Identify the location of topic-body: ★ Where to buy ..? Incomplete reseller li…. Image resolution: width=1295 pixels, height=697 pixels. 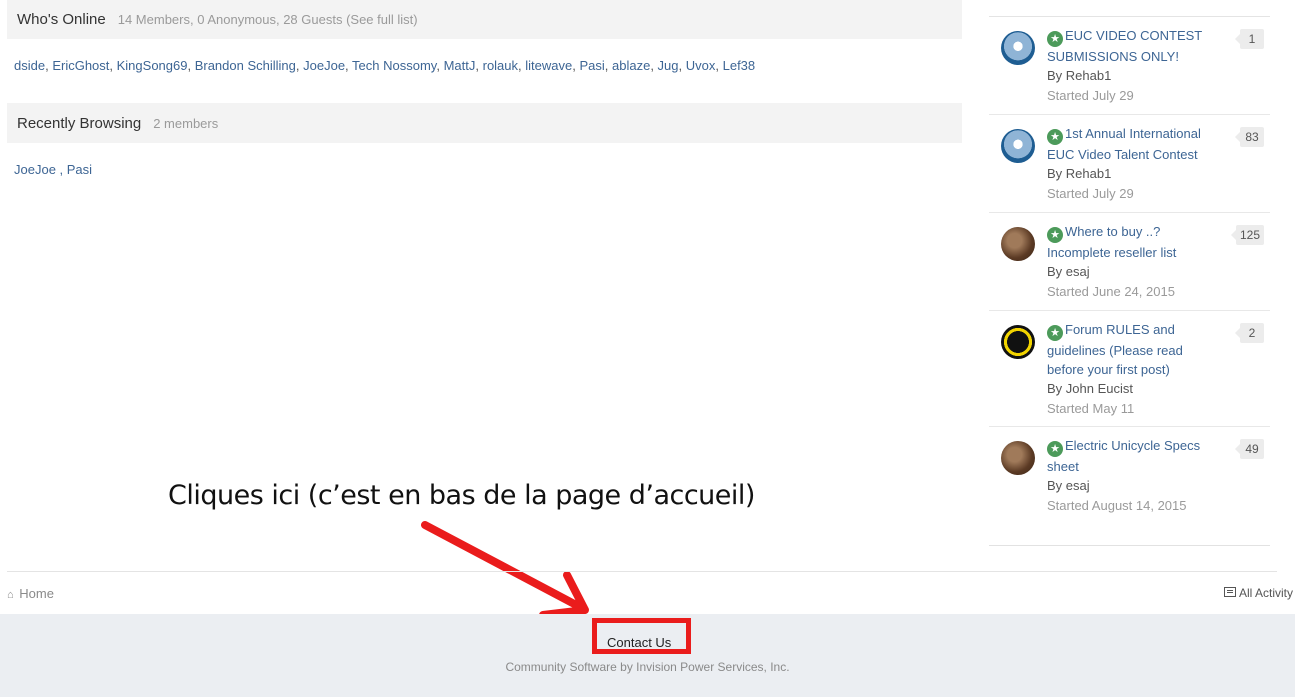
(1132, 261).